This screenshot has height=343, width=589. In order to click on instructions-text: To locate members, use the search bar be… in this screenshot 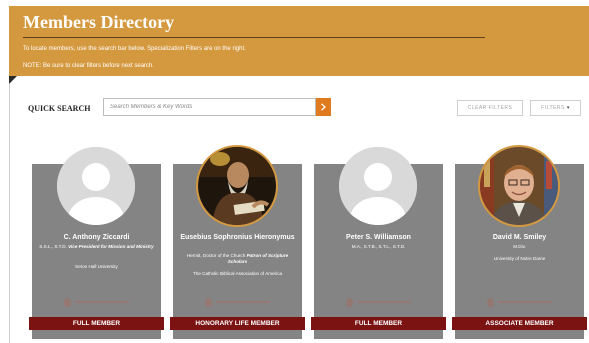, I will do `click(134, 49)`.